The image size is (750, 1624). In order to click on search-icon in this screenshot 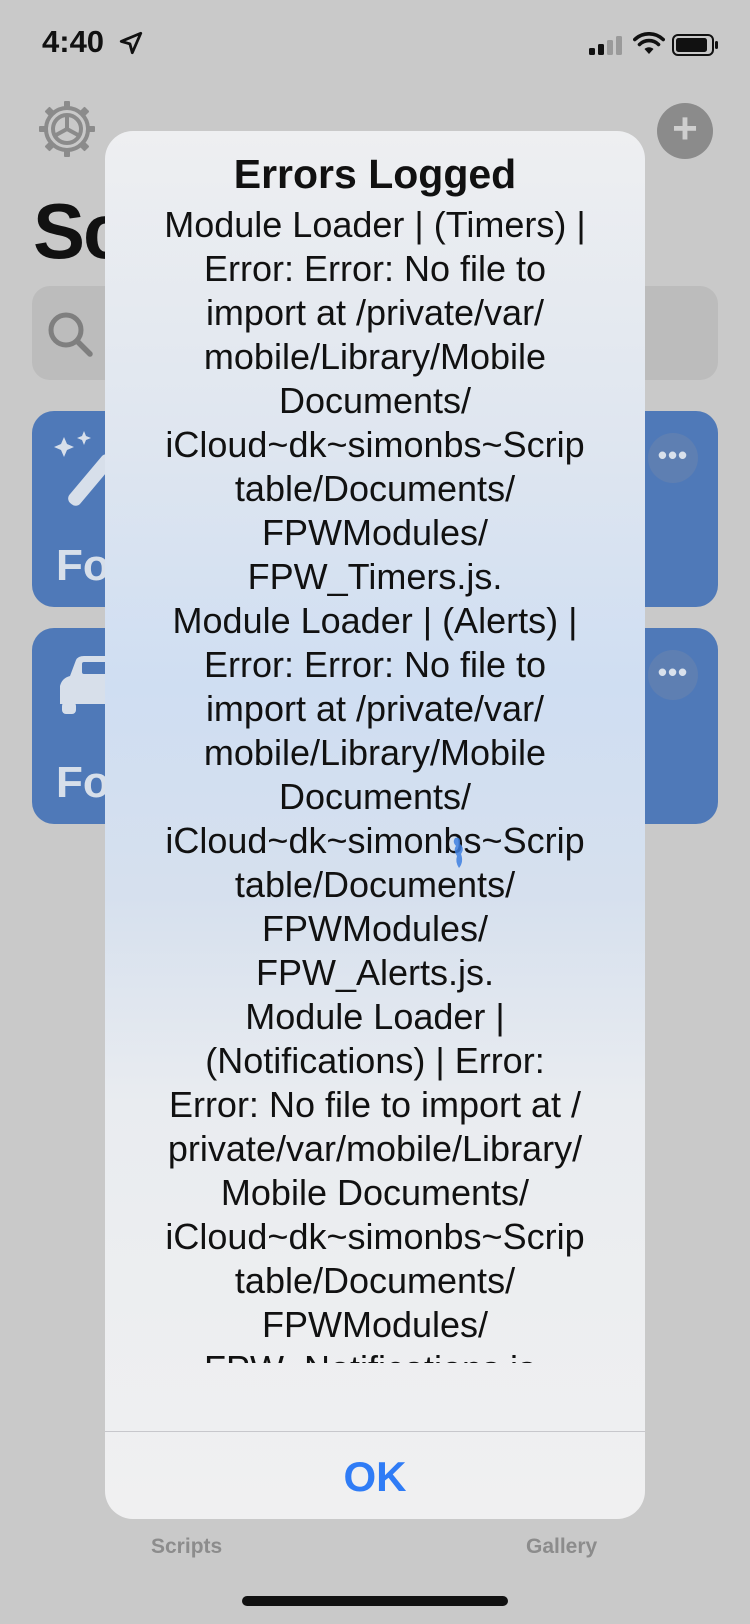, I will do `click(70, 334)`.